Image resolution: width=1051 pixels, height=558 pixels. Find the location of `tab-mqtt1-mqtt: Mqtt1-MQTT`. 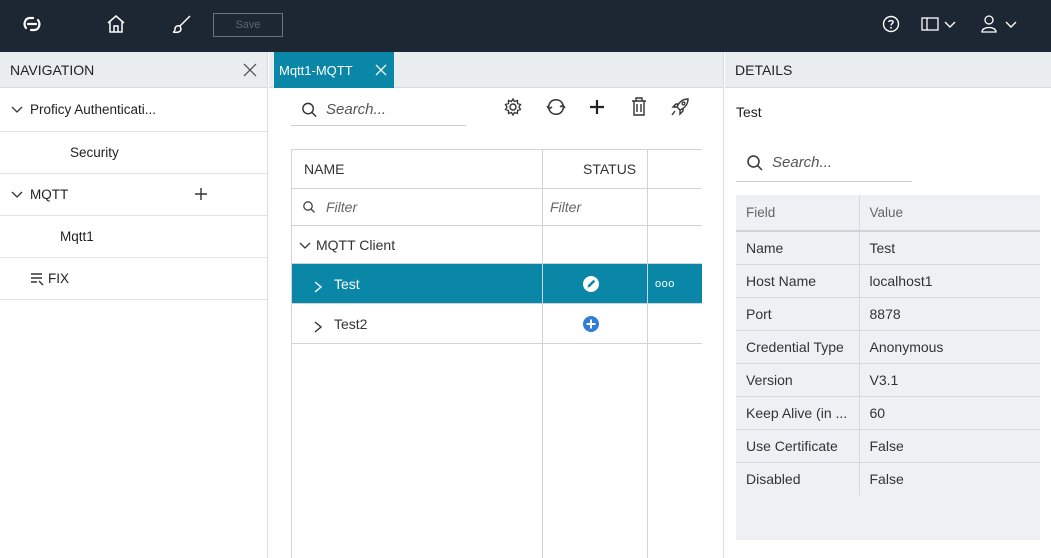

tab-mqtt1-mqtt: Mqtt1-MQTT is located at coordinates (334, 70).